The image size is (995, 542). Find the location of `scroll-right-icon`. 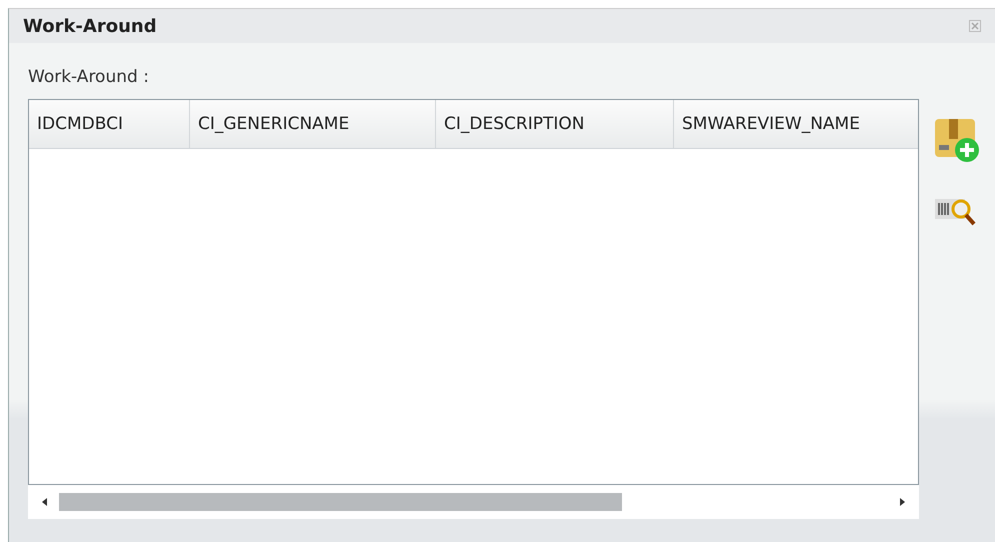

scroll-right-icon is located at coordinates (902, 502).